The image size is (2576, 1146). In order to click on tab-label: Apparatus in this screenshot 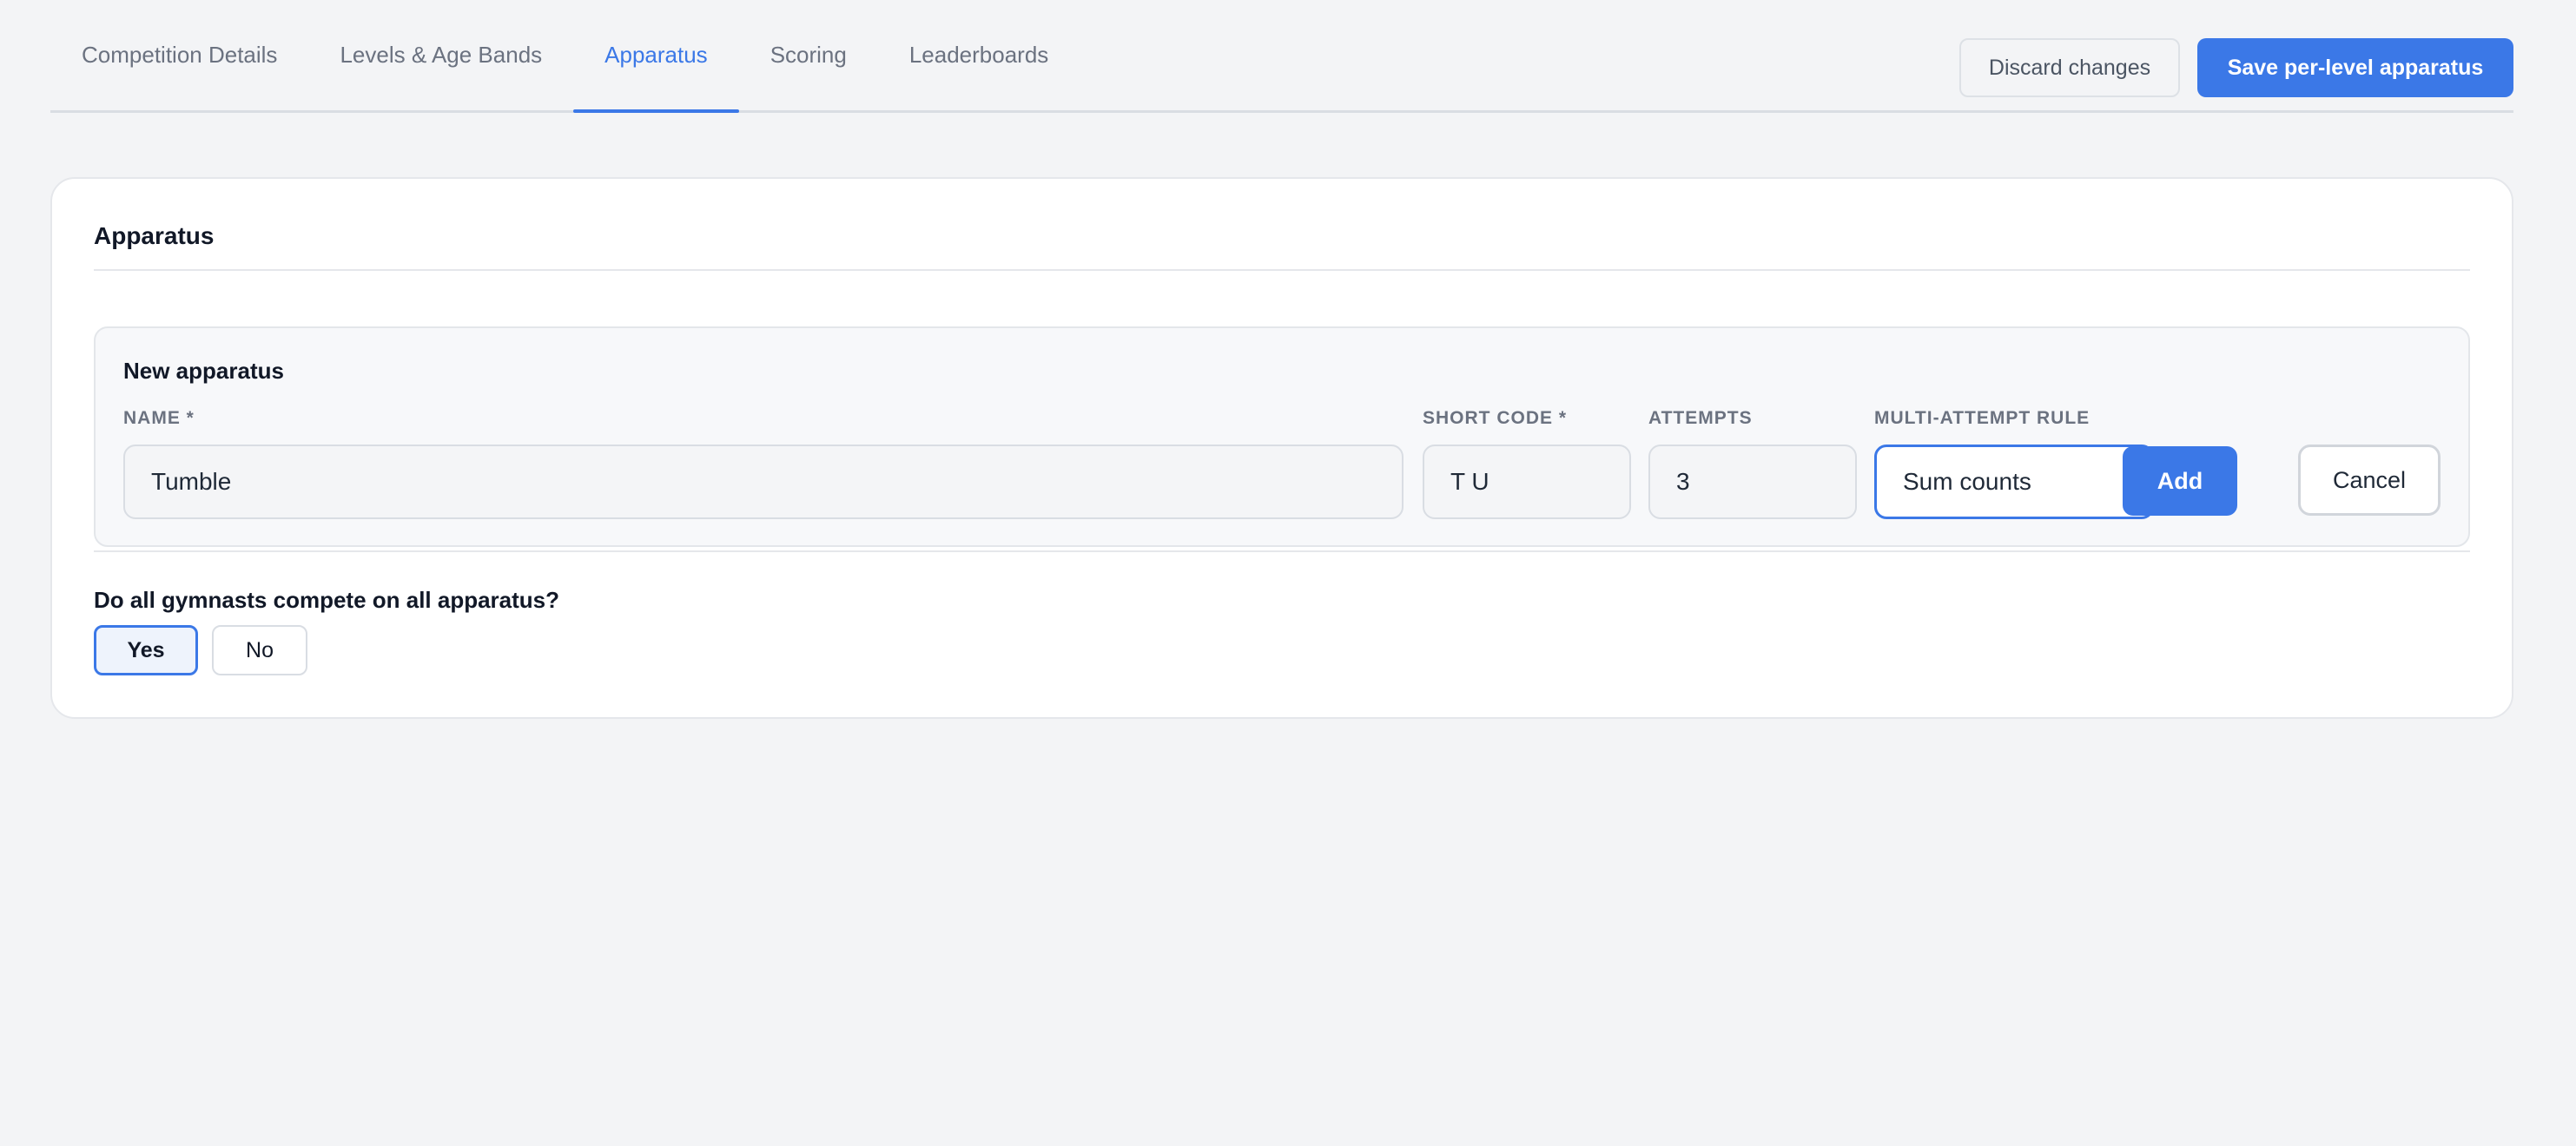, I will do `click(656, 55)`.